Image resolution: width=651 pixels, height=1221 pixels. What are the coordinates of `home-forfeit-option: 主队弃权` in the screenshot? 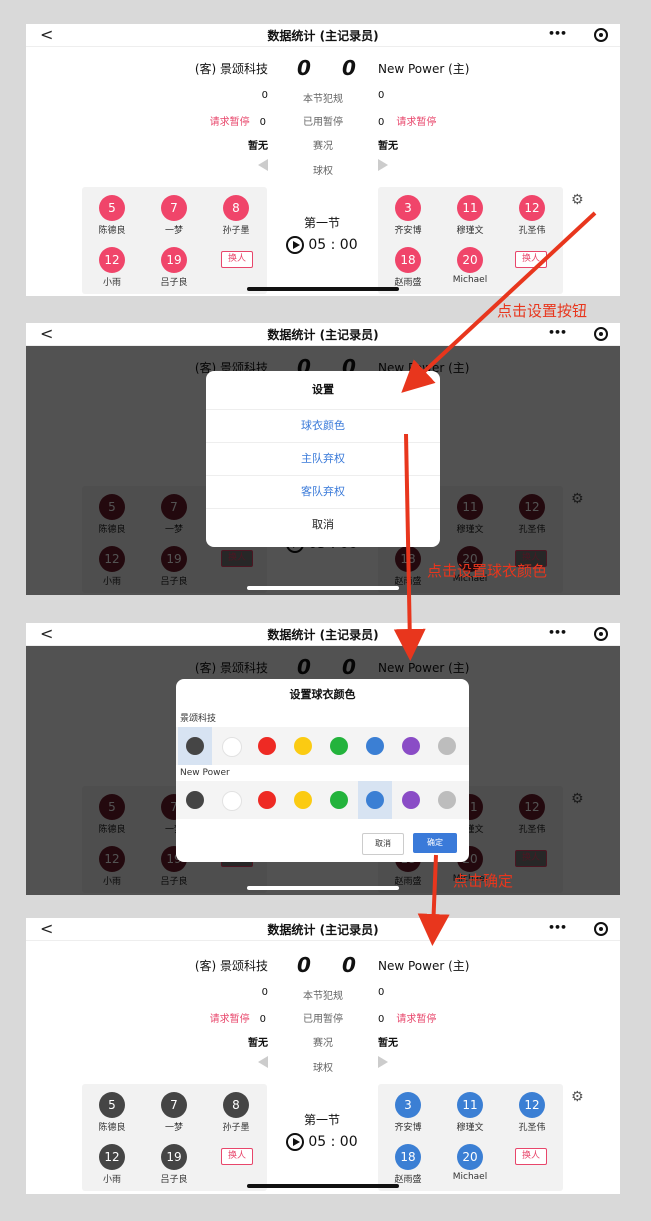 It's located at (323, 459).